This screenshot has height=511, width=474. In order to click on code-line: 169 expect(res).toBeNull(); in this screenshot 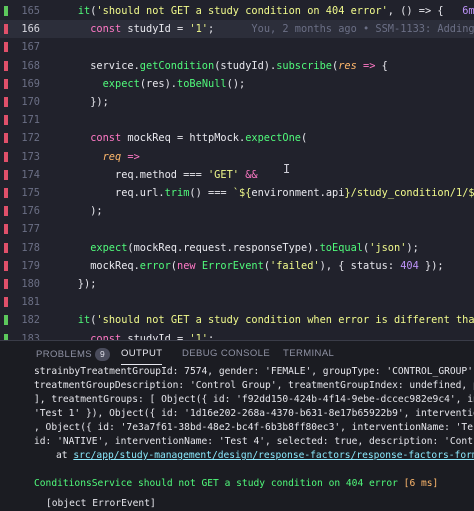, I will do `click(237, 84)`.